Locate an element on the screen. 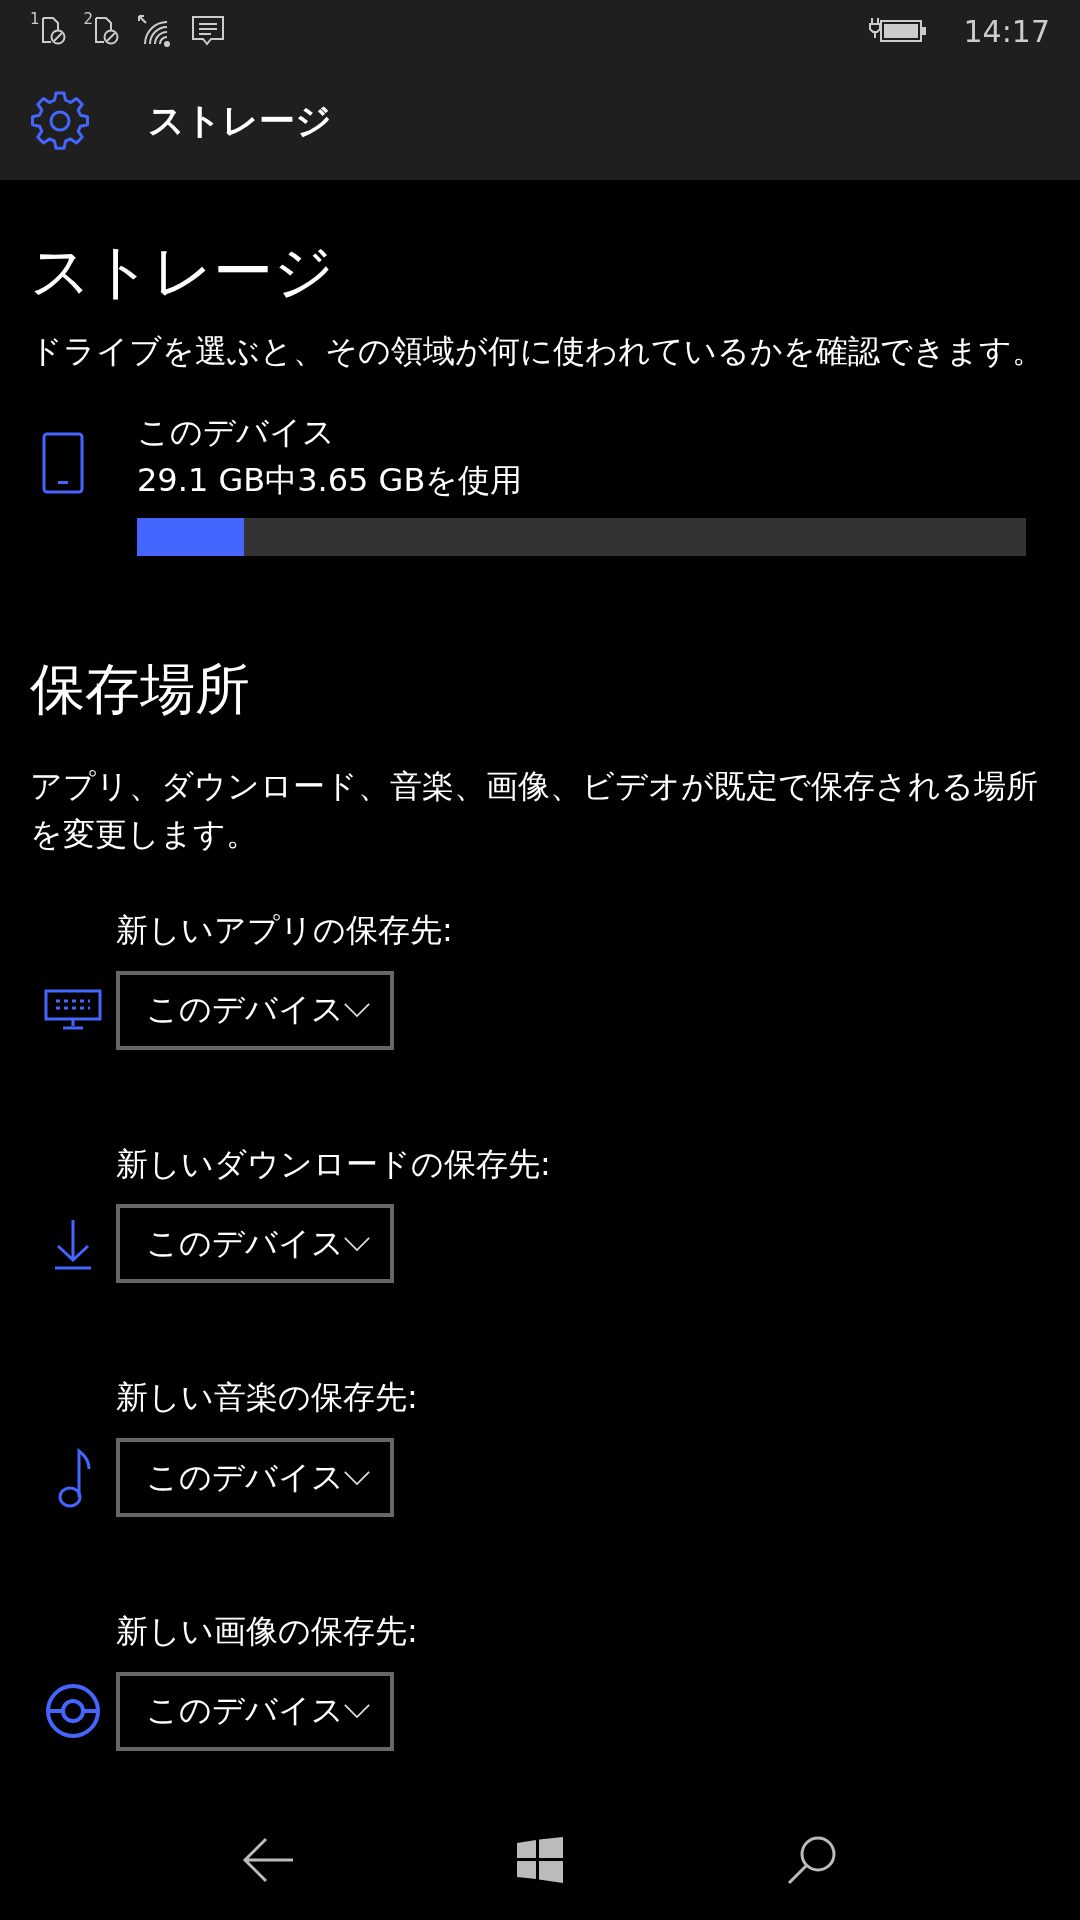  location-label: 新しい画像の保存先: is located at coordinates (267, 1632).